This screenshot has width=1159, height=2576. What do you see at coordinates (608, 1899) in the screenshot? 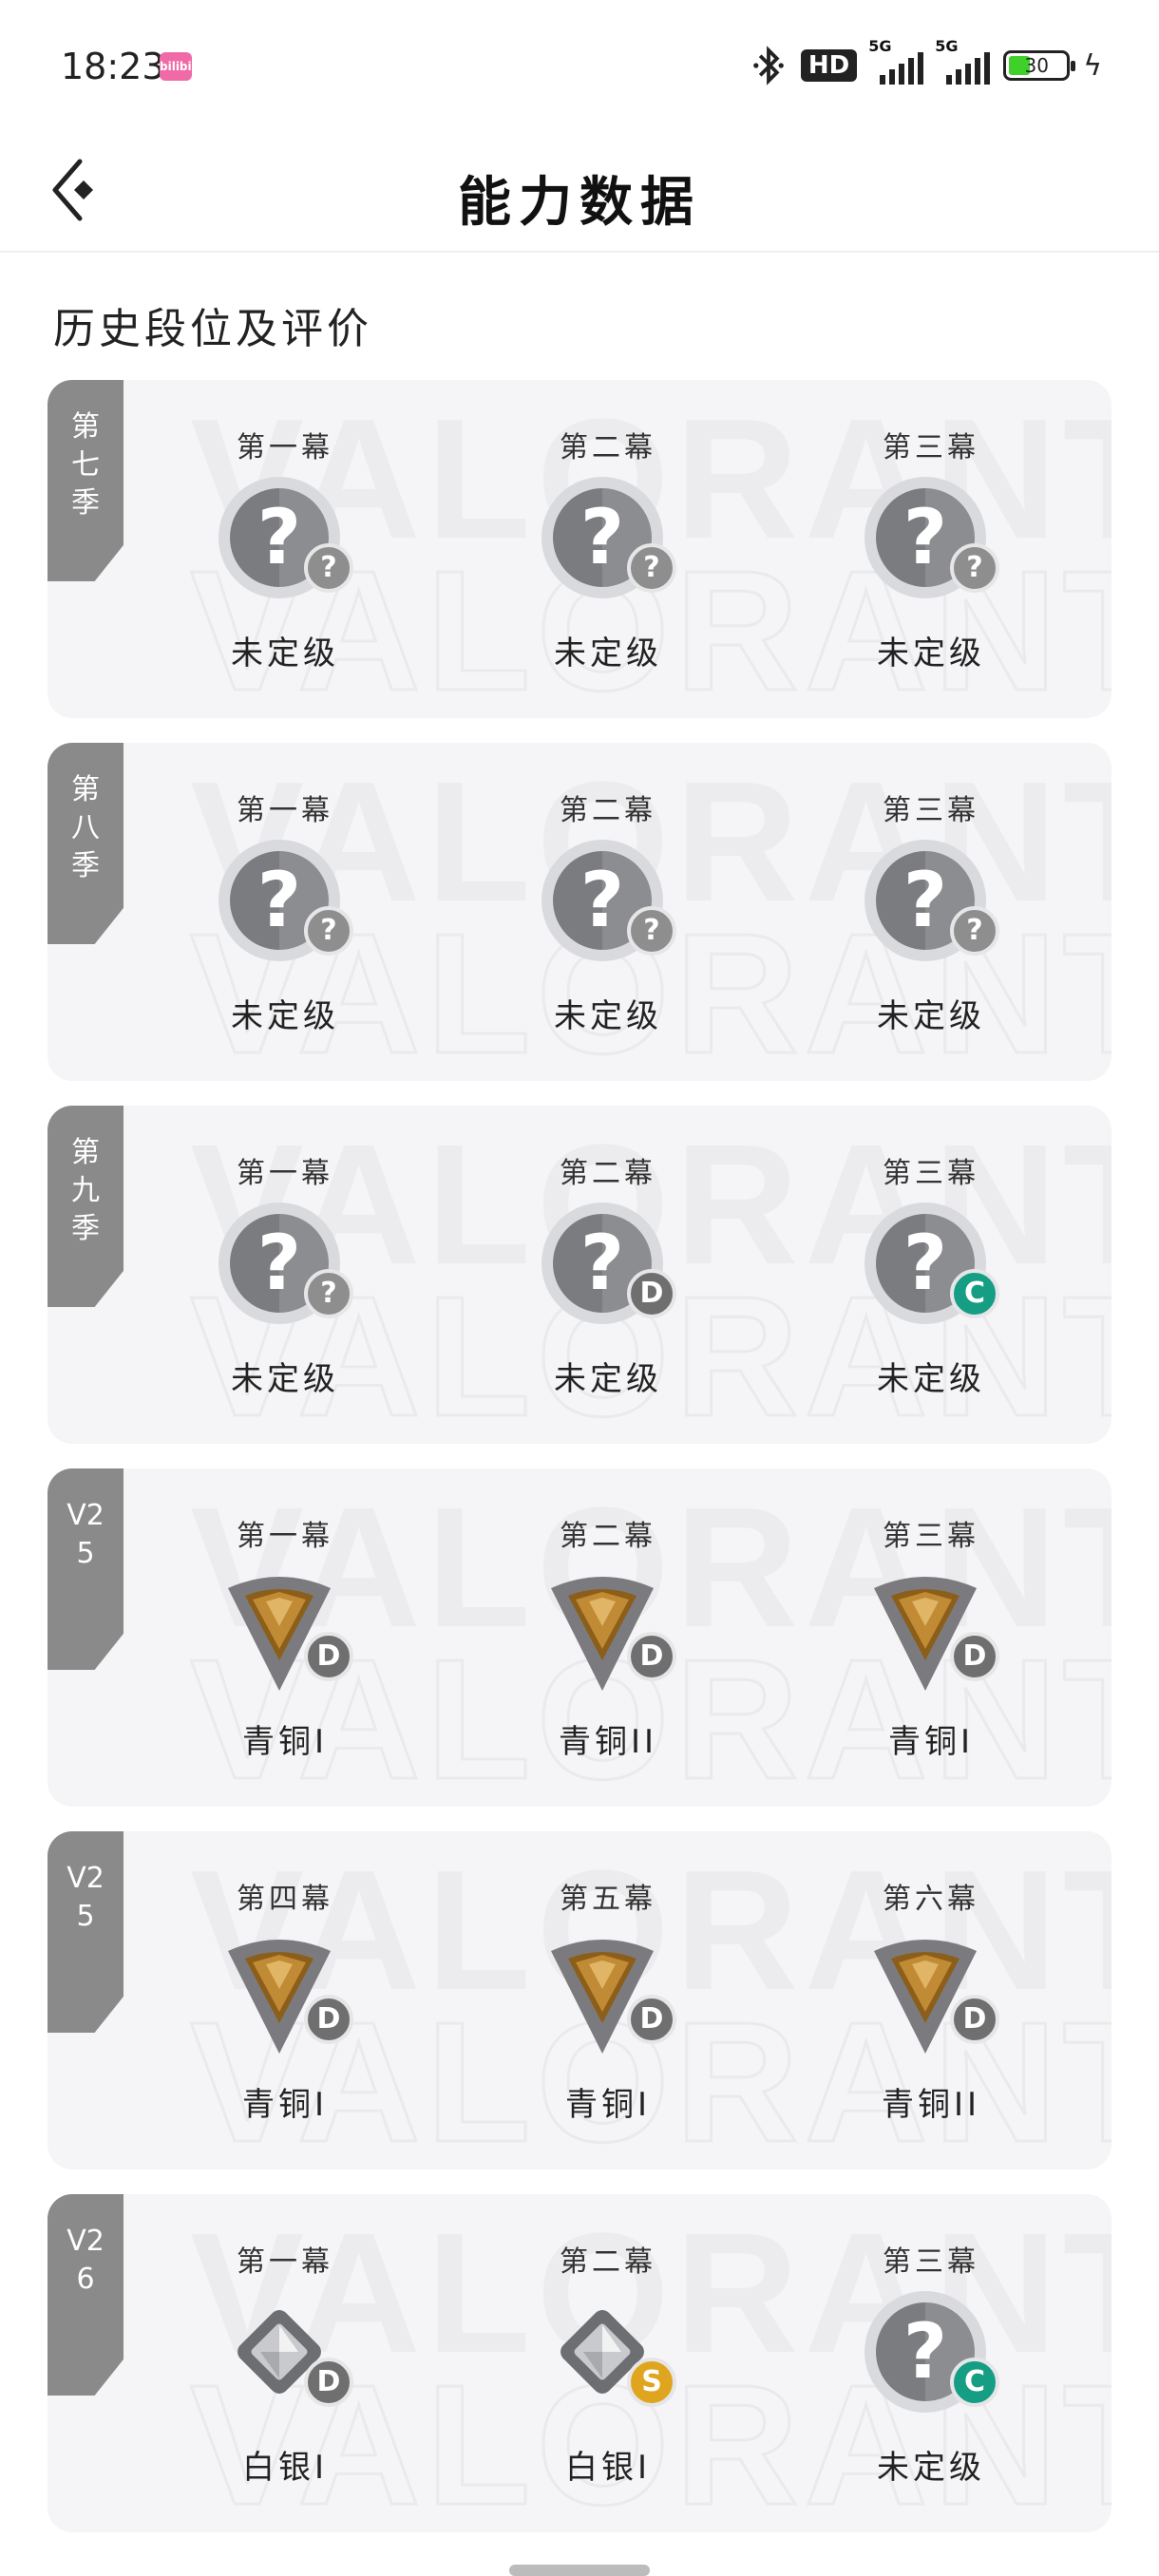
I see `act-label: 第五幕` at bounding box center [608, 1899].